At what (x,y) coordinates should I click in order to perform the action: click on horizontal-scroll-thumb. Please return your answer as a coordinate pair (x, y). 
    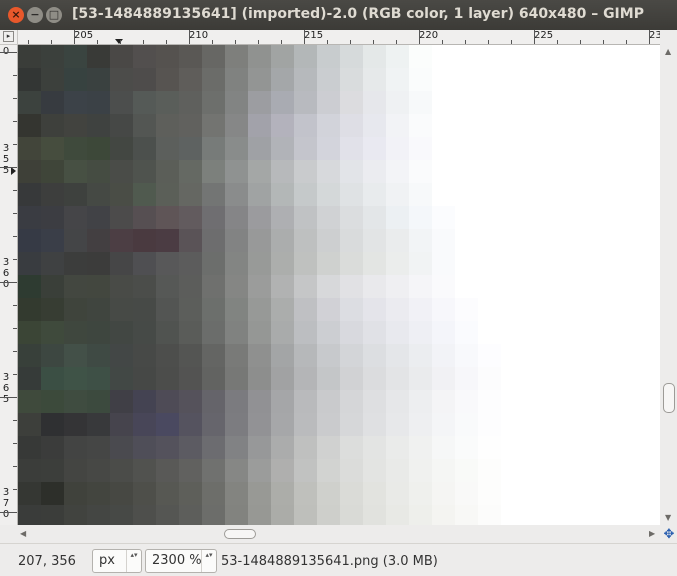
    Looking at the image, I should click on (240, 534).